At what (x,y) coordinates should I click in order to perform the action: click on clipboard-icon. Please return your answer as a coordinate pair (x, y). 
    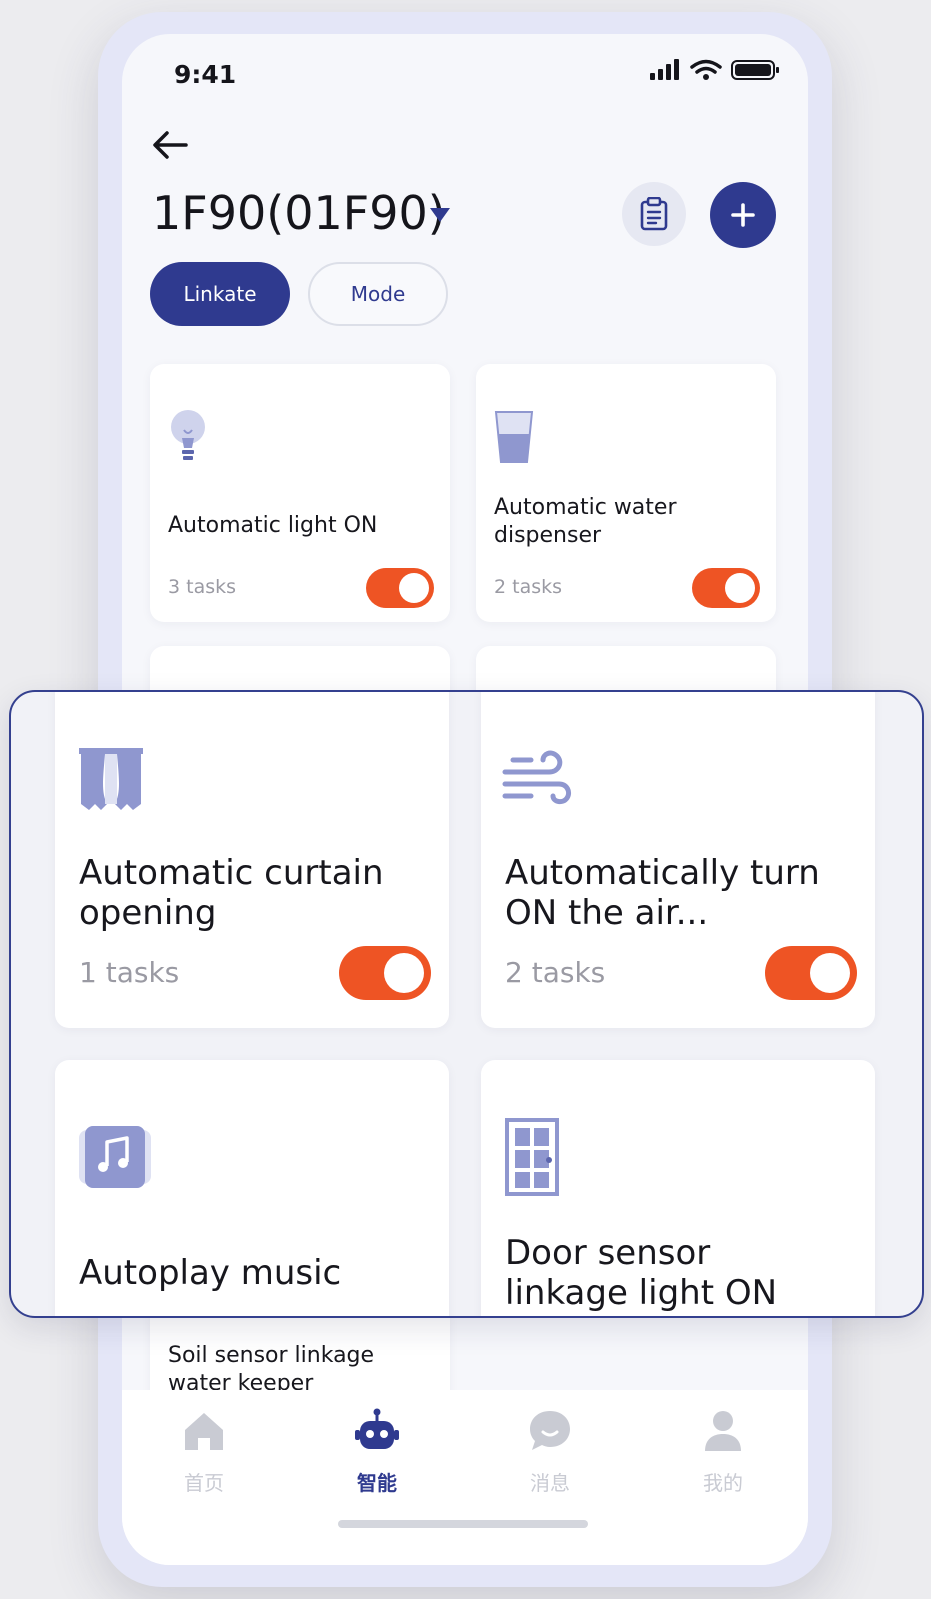
    Looking at the image, I should click on (654, 214).